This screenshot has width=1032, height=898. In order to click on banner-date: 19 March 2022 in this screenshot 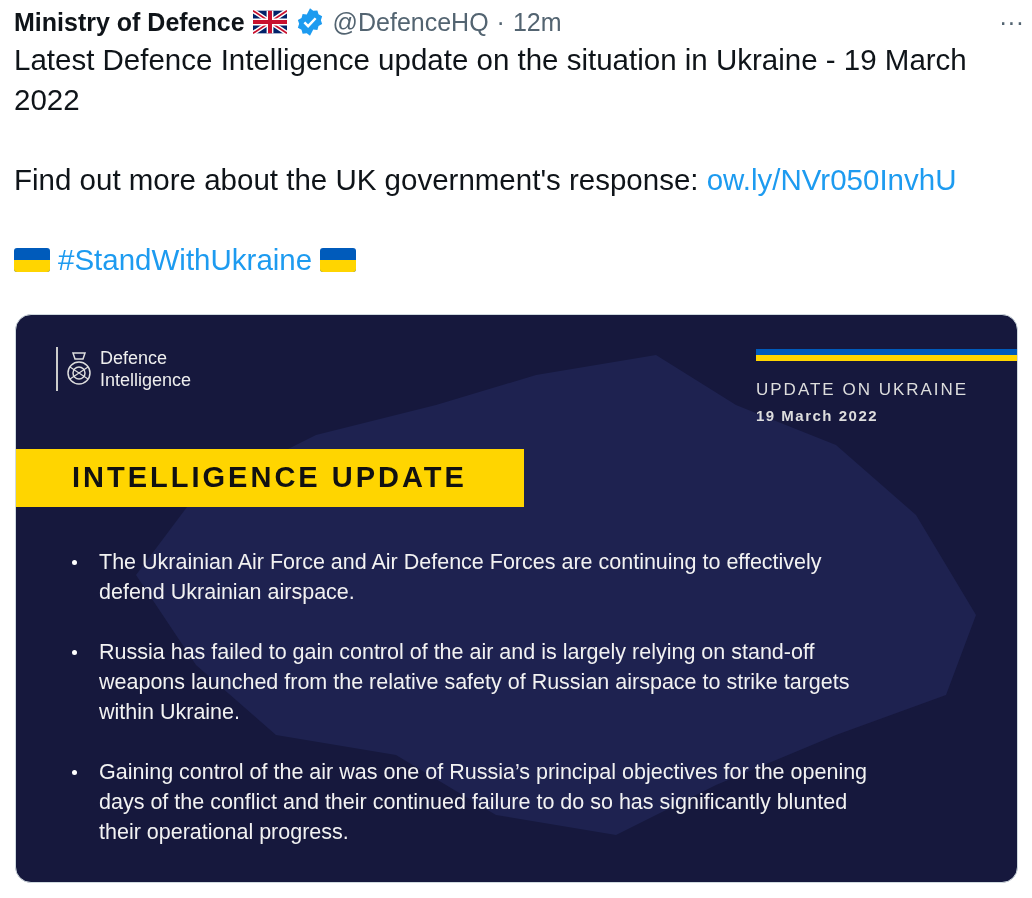, I will do `click(818, 415)`.